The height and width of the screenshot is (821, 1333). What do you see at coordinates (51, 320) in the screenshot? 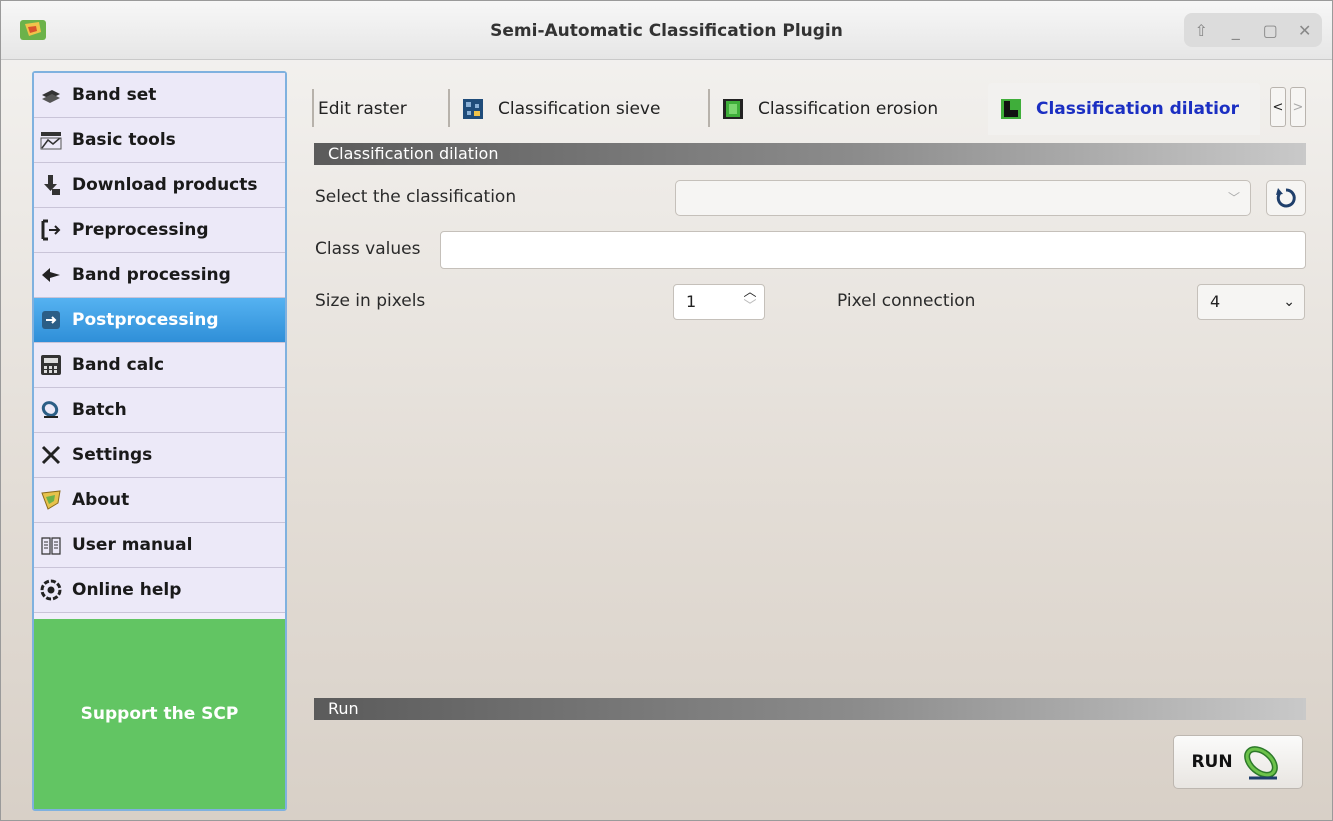
I see `postprocessing-icon` at bounding box center [51, 320].